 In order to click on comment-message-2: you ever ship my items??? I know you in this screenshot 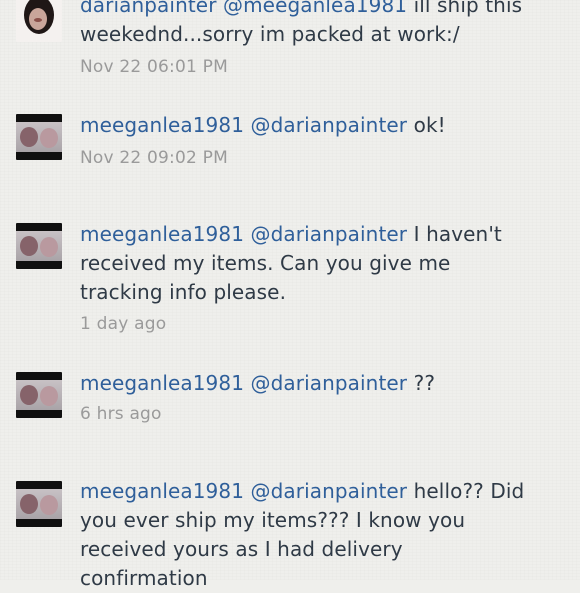, I will do `click(273, 520)`.